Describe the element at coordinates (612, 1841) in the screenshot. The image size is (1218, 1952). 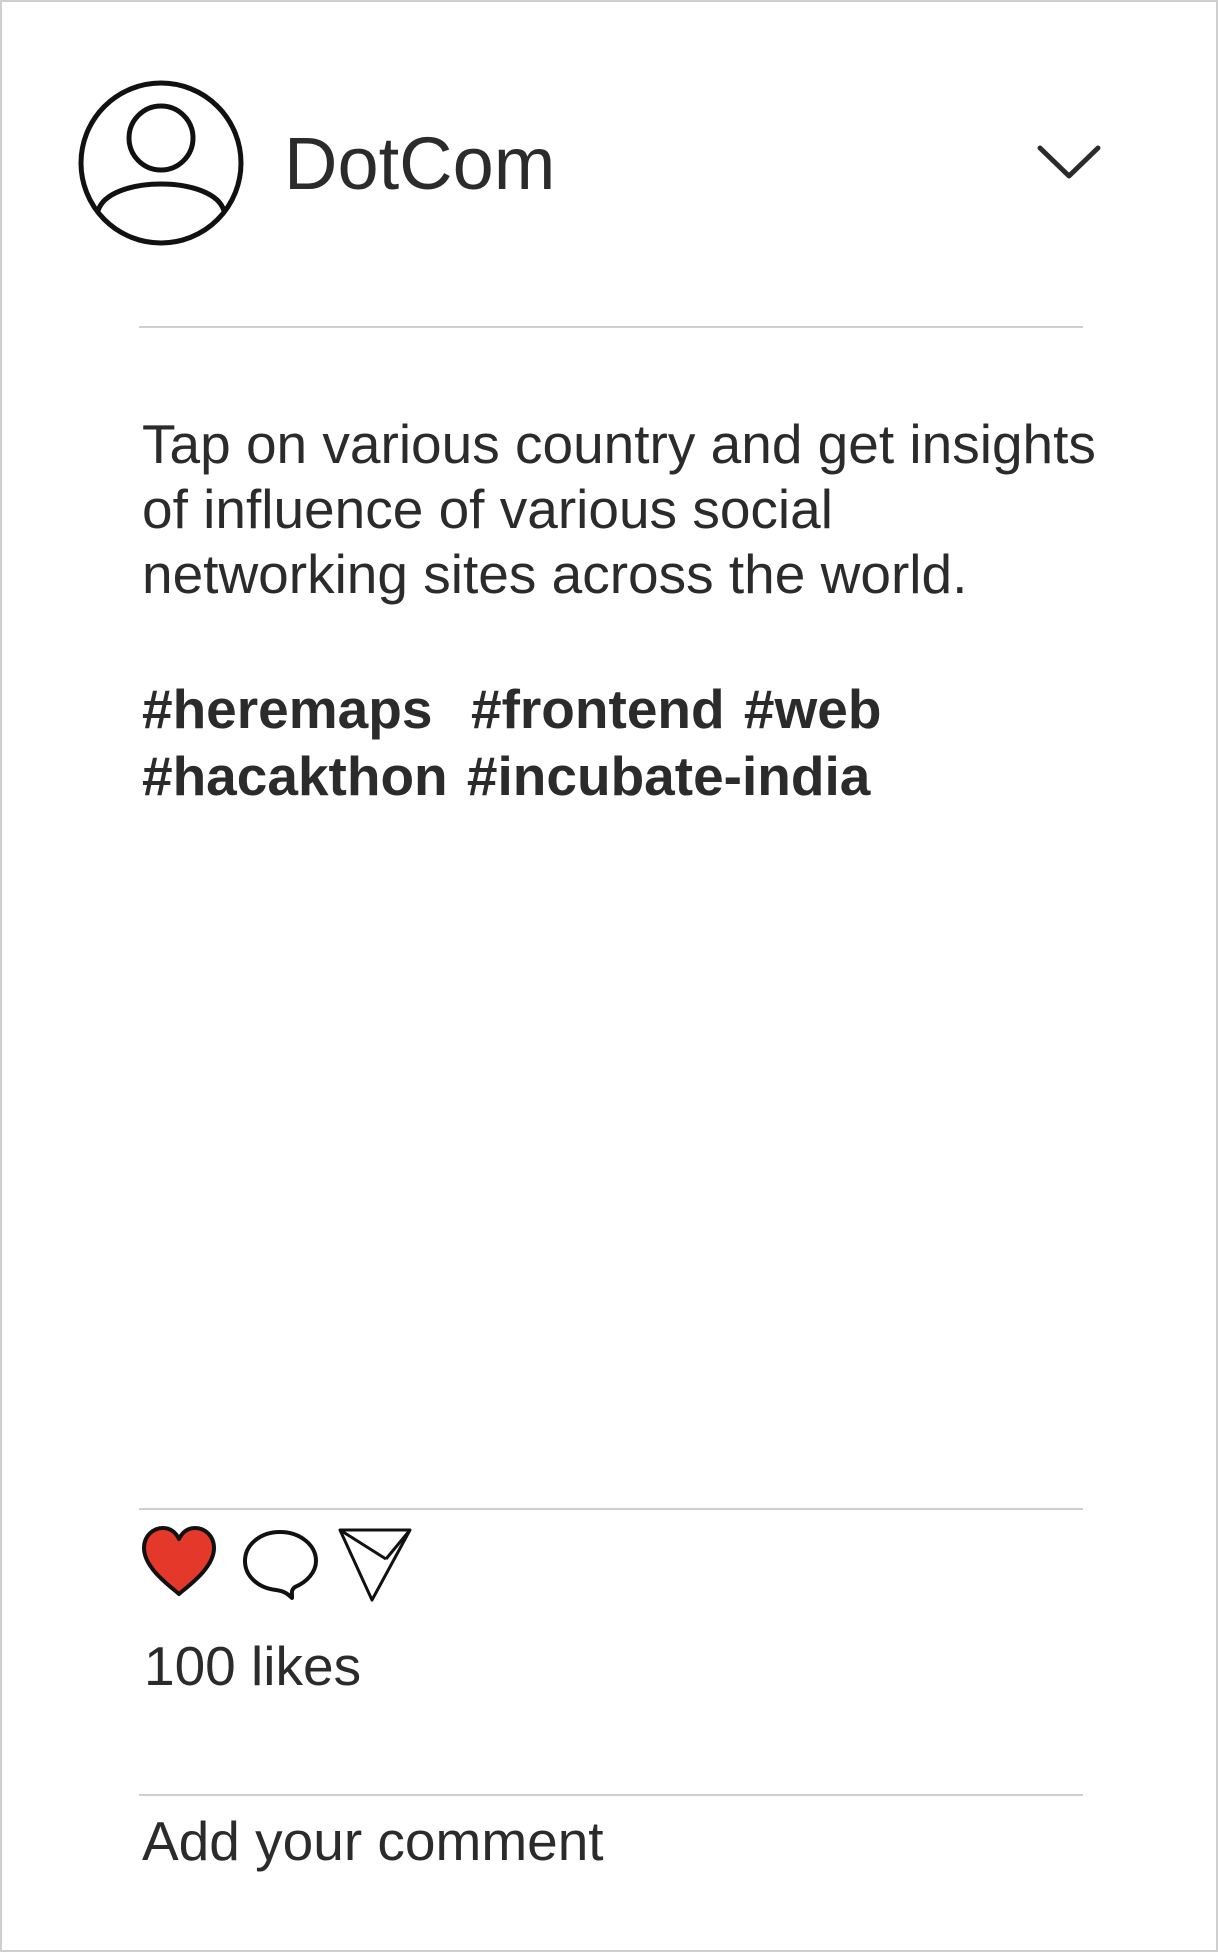
I see `comment-input` at that location.